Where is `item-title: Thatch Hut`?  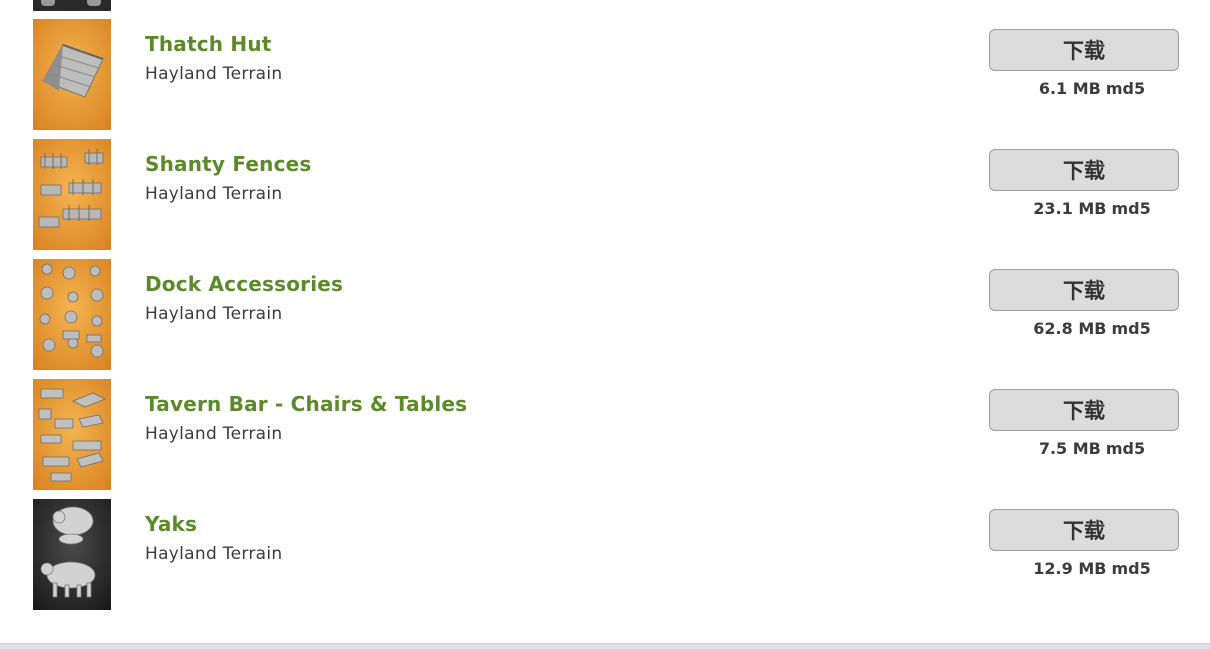 item-title: Thatch Hut is located at coordinates (208, 44).